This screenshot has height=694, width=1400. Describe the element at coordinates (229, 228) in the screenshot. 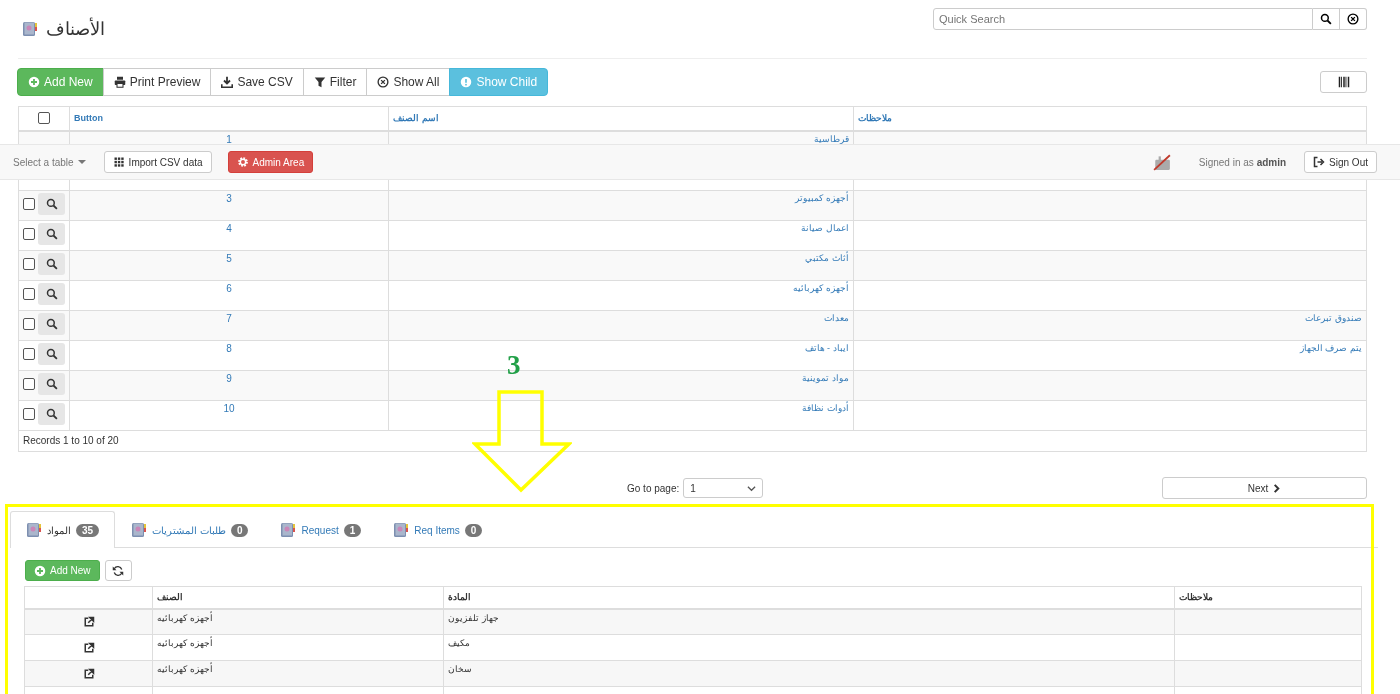

I see `table-cell: 4` at that location.